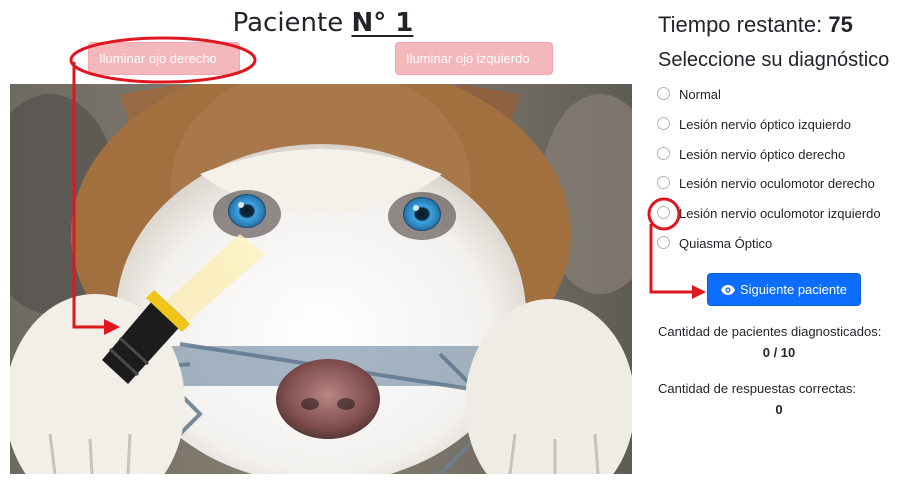 This screenshot has height=491, width=916. Describe the element at coordinates (757, 388) in the screenshot. I see `correct-count-label: Cantidad de respuestas correctas:` at that location.